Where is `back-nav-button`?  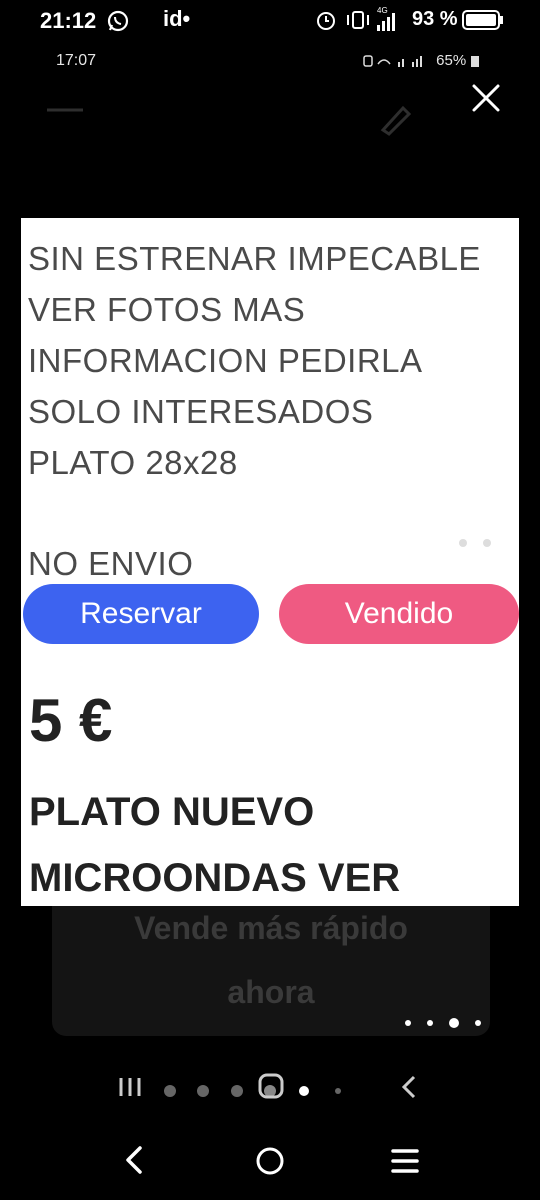
back-nav-button is located at coordinates (135, 1162).